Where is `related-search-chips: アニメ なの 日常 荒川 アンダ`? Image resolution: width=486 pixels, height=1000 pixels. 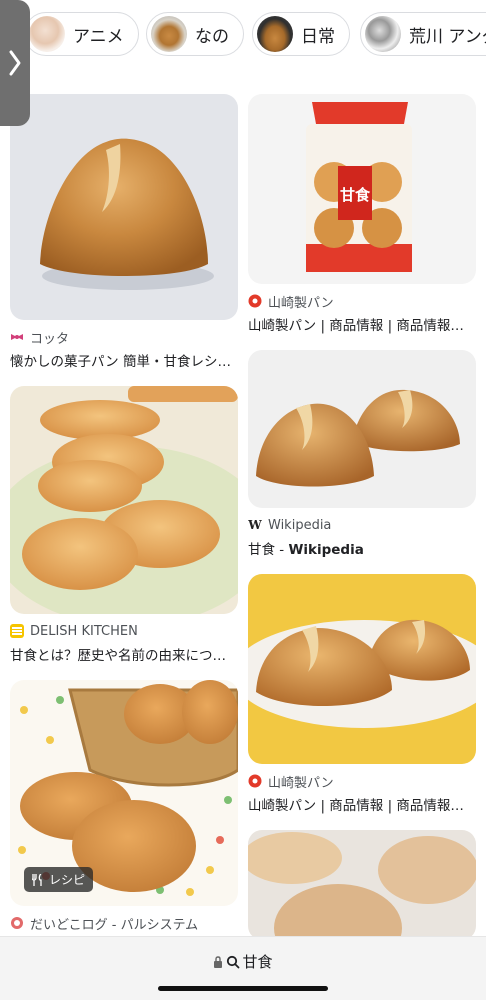 related-search-chips: アニメ なの 日常 荒川 アンダ is located at coordinates (243, 36).